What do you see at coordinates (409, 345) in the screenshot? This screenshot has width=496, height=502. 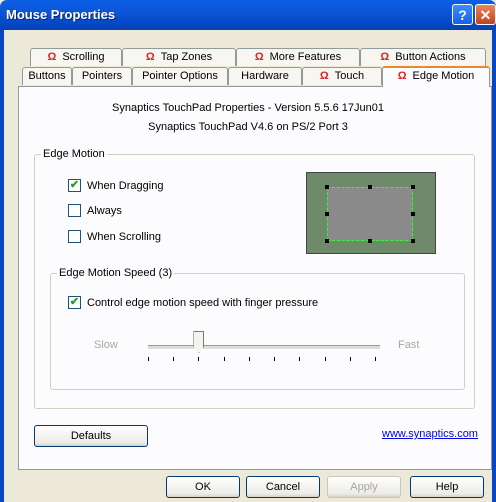 I see `fast-label: Fast` at bounding box center [409, 345].